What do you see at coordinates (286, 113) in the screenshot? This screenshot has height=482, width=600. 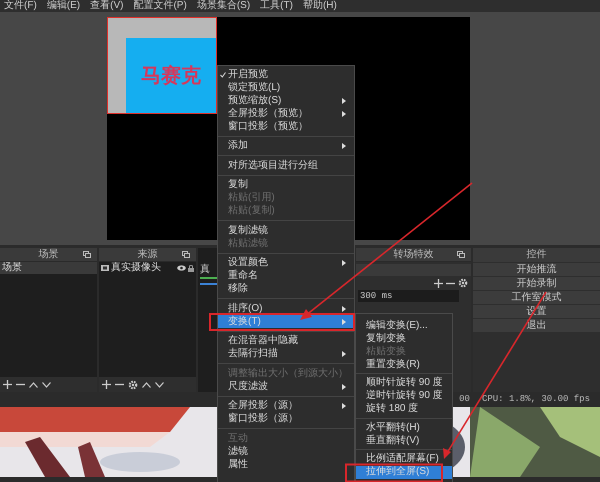 I see `menu-item: 全屏投影（预览）` at bounding box center [286, 113].